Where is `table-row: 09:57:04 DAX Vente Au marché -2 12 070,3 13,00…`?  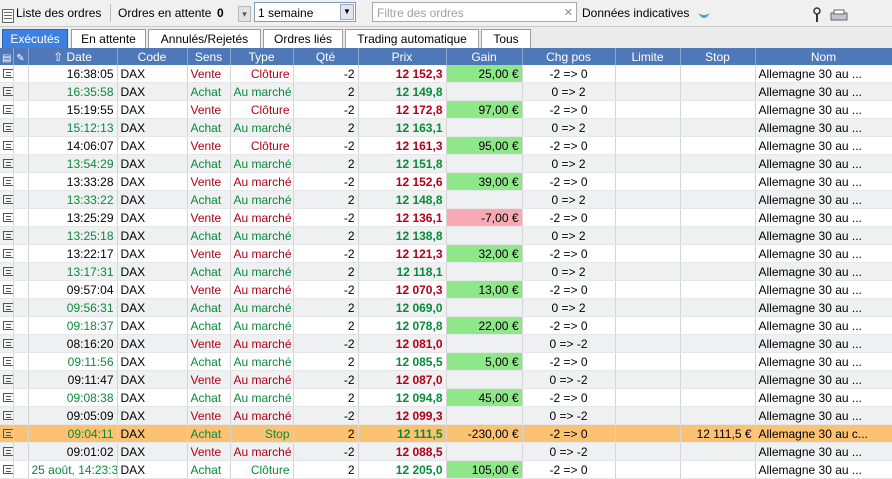 table-row: 09:57:04 DAX Vente Au marché -2 12 070,3 13,00… is located at coordinates (446, 289).